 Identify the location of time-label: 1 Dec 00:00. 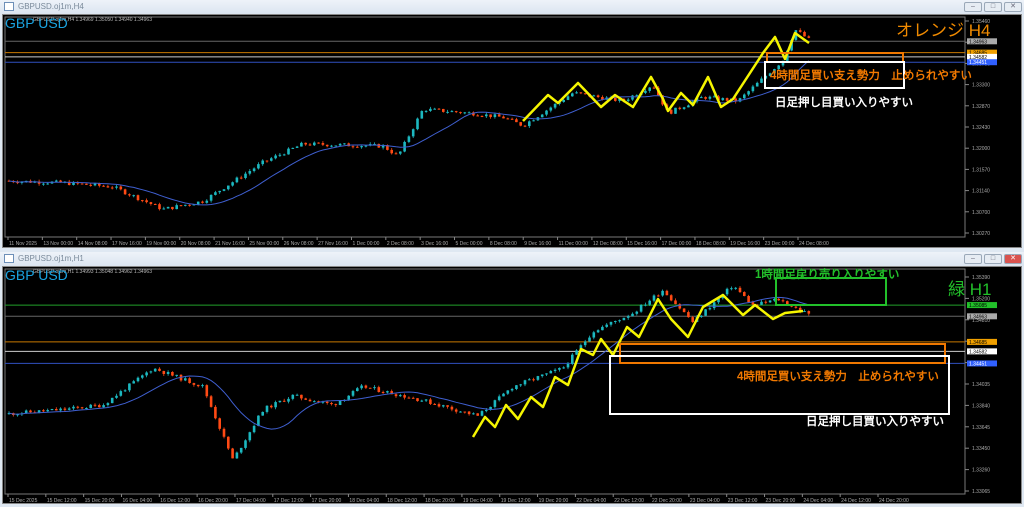
(365, 244).